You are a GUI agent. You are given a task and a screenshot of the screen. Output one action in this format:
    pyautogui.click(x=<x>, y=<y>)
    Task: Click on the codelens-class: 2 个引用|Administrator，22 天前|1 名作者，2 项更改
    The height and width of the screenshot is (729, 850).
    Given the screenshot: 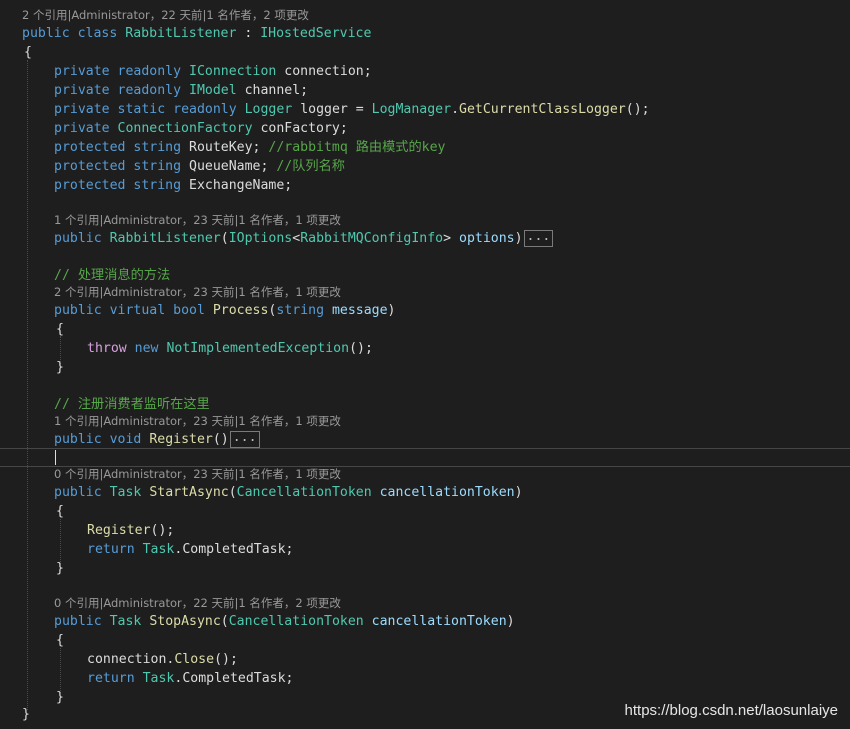 What is the action you would take?
    pyautogui.click(x=165, y=15)
    